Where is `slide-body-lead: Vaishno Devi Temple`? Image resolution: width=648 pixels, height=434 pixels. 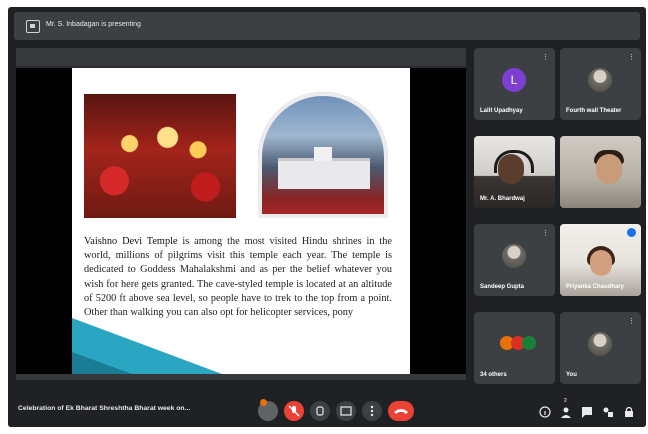 slide-body-lead: Vaishno Devi Temple is located at coordinates (131, 241).